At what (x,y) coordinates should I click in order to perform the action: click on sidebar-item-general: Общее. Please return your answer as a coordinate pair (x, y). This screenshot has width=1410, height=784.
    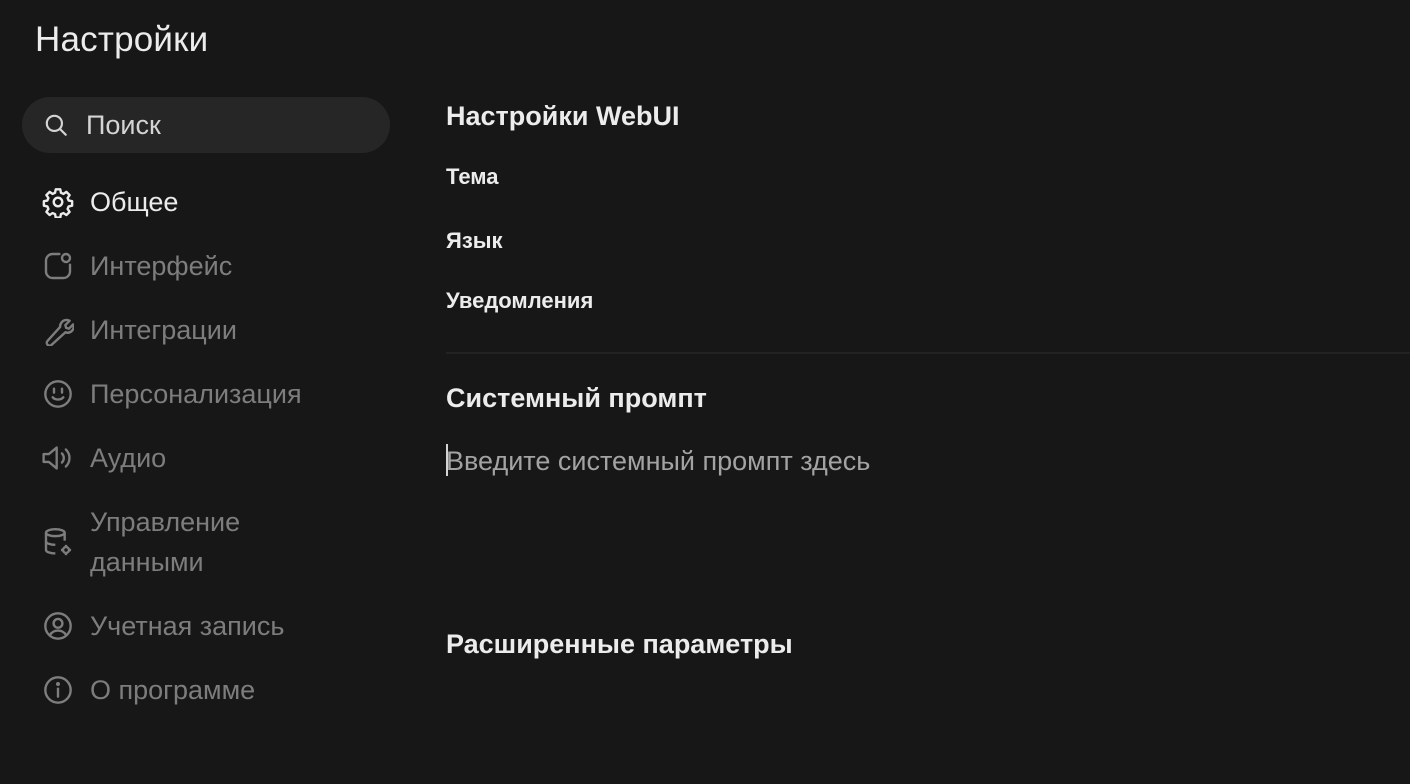
    Looking at the image, I should click on (205, 203).